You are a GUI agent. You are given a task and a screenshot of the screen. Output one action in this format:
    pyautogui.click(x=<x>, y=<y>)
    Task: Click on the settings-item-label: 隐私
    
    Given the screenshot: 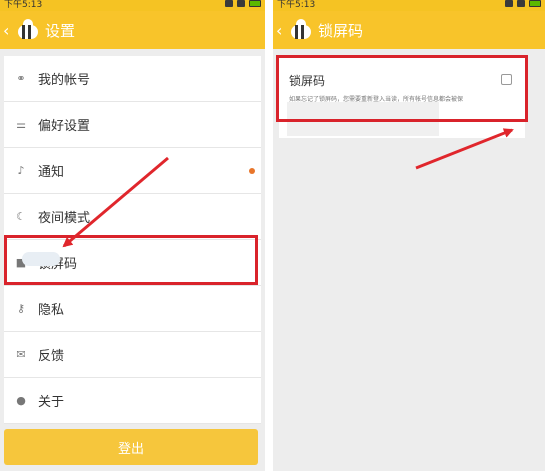 What is the action you would take?
    pyautogui.click(x=51, y=310)
    